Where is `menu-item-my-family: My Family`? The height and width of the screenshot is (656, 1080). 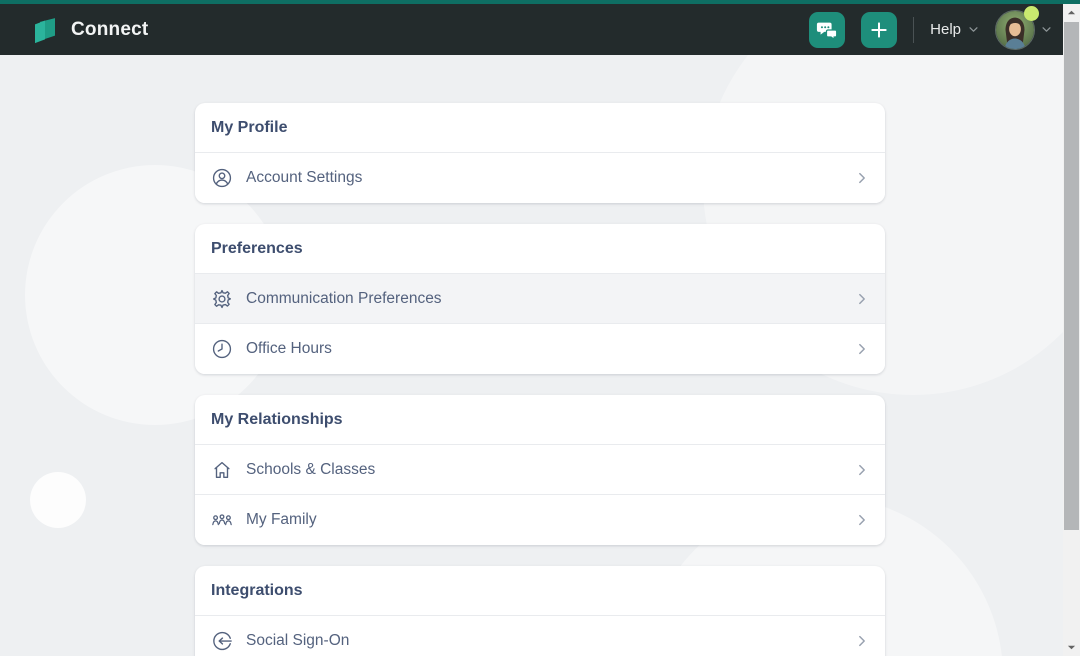 menu-item-my-family: My Family is located at coordinates (540, 520).